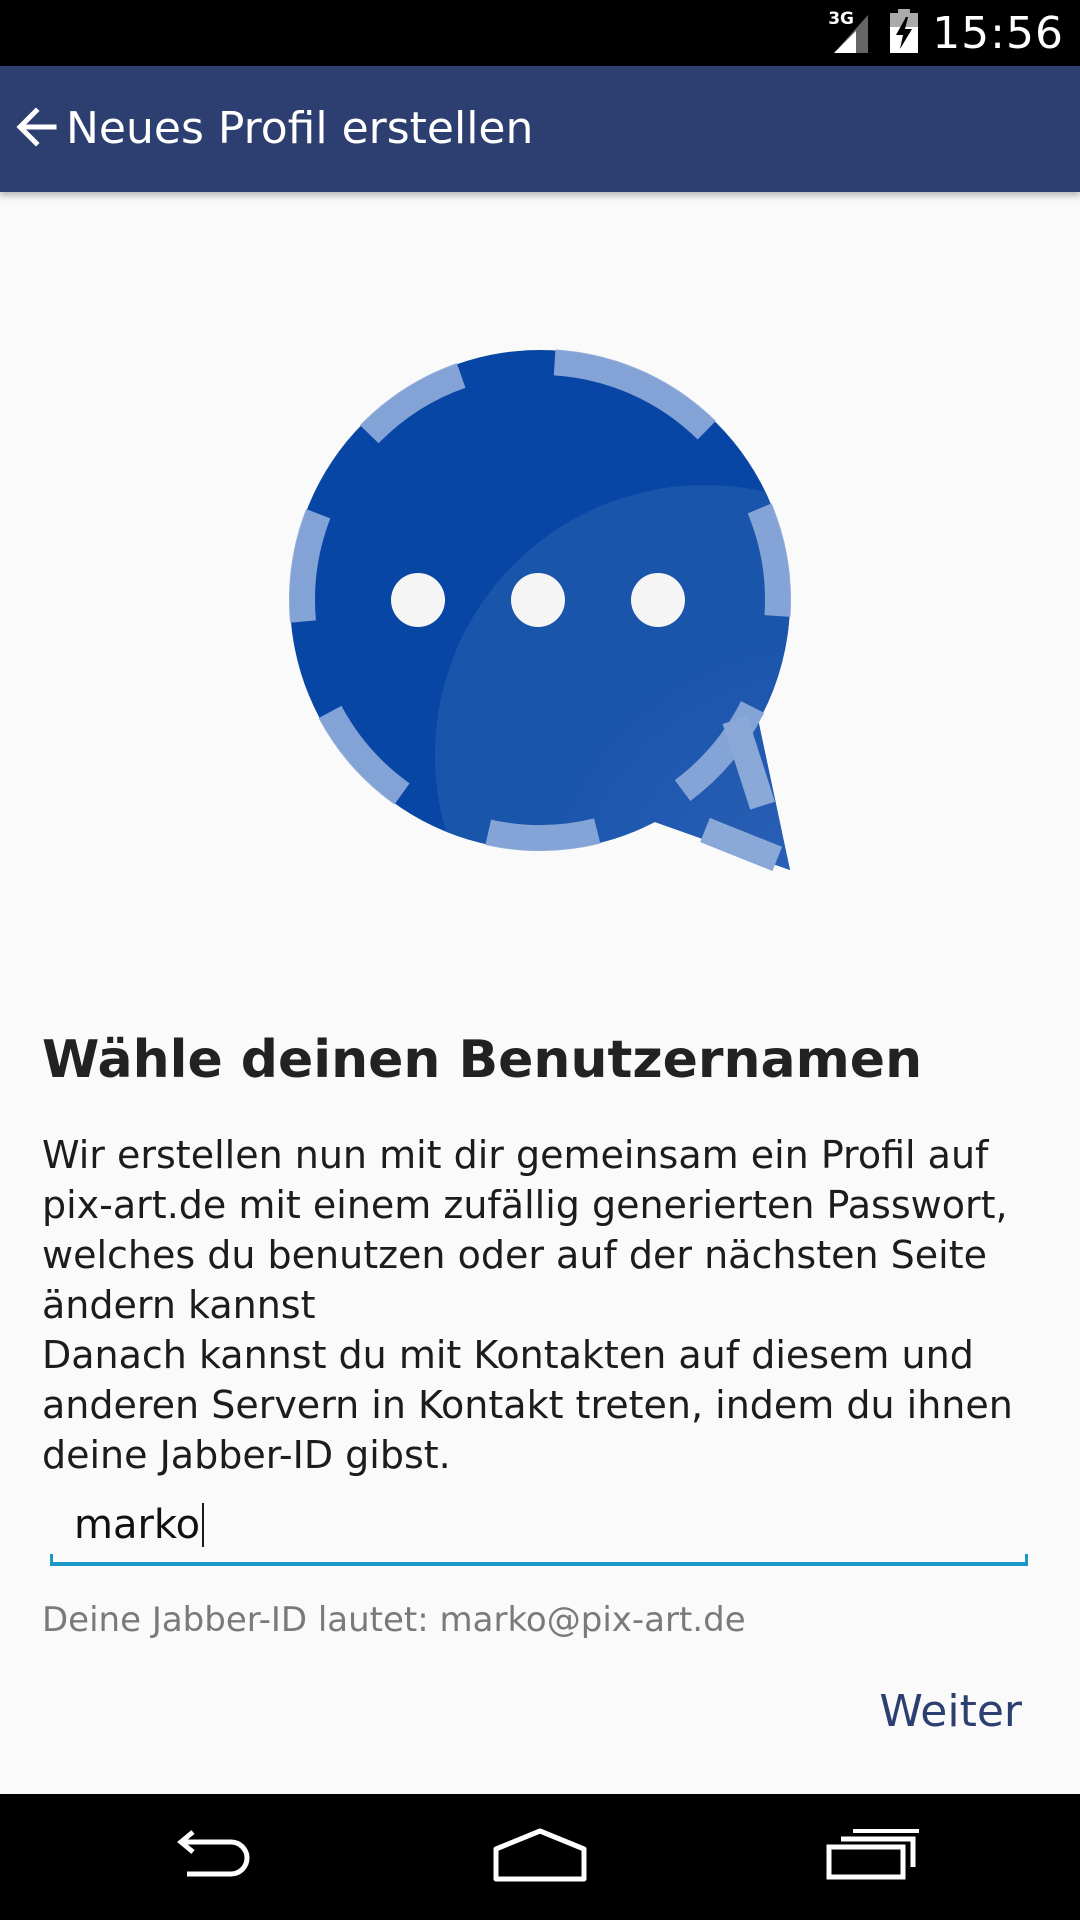 This screenshot has height=1920, width=1080. I want to click on chat-bubble-logo, so click(543, 614).